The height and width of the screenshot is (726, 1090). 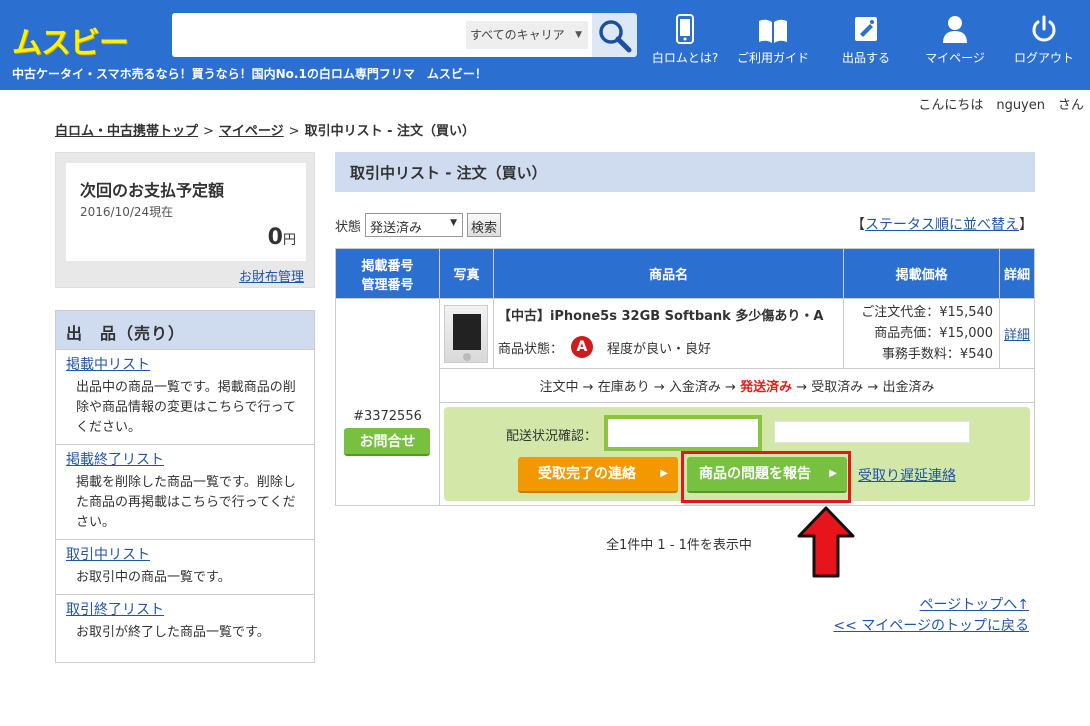 I want to click on filter-search-button: 検索, so click(x=484, y=225).